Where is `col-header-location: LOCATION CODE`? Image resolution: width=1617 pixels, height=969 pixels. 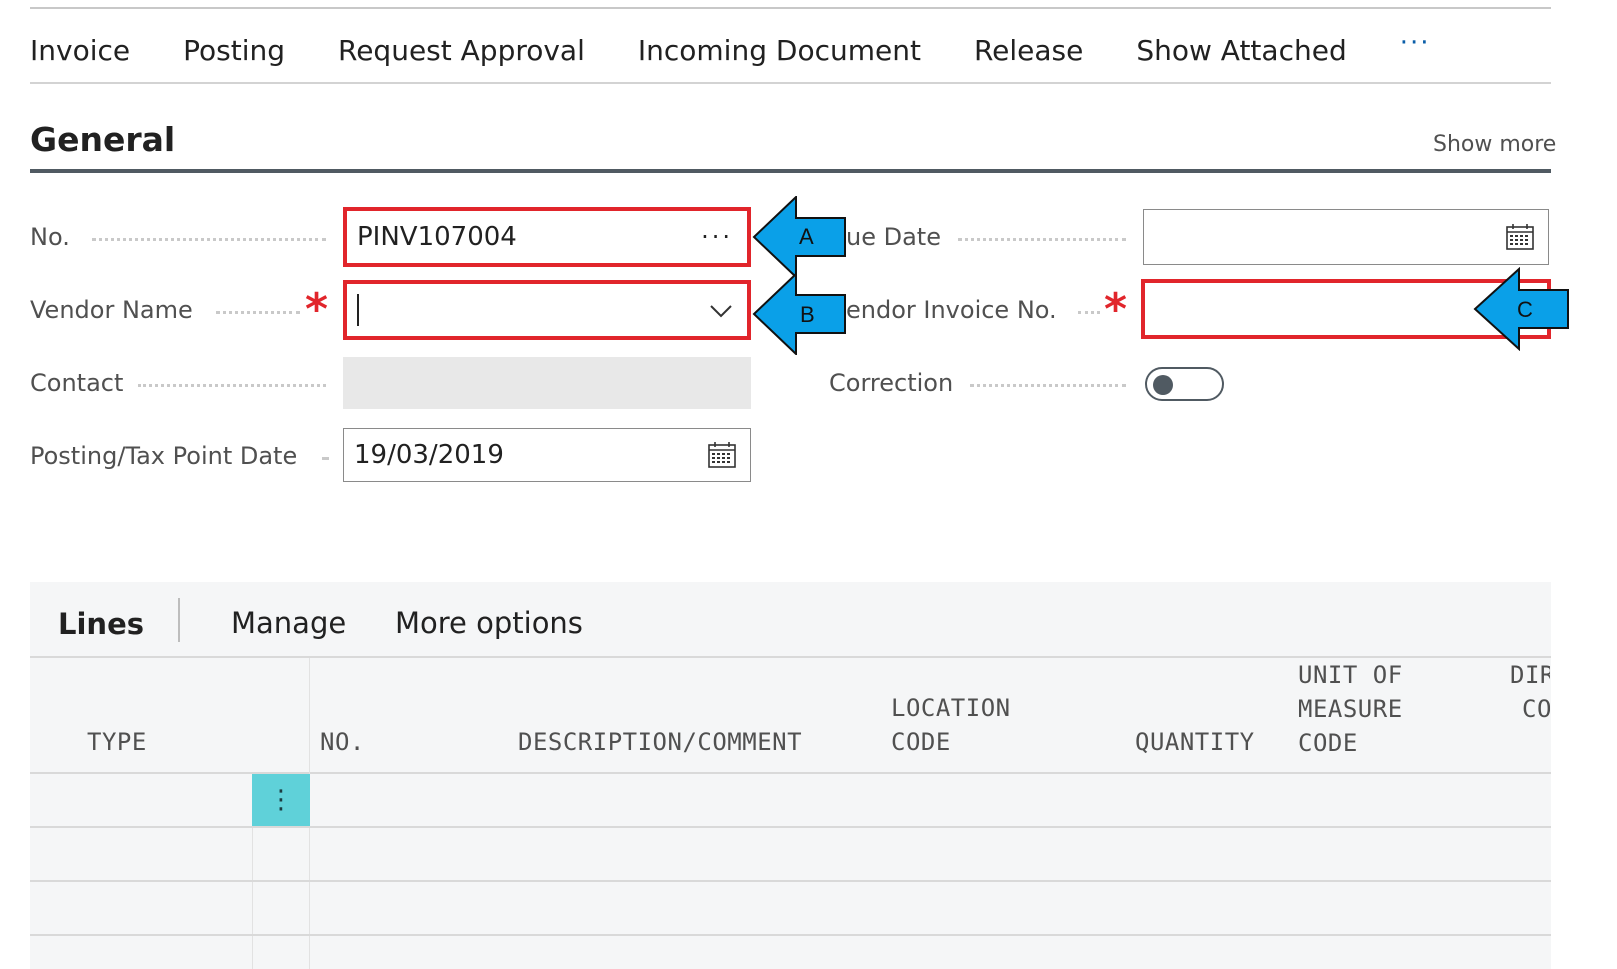
col-header-location: LOCATION CODE is located at coordinates (951, 725).